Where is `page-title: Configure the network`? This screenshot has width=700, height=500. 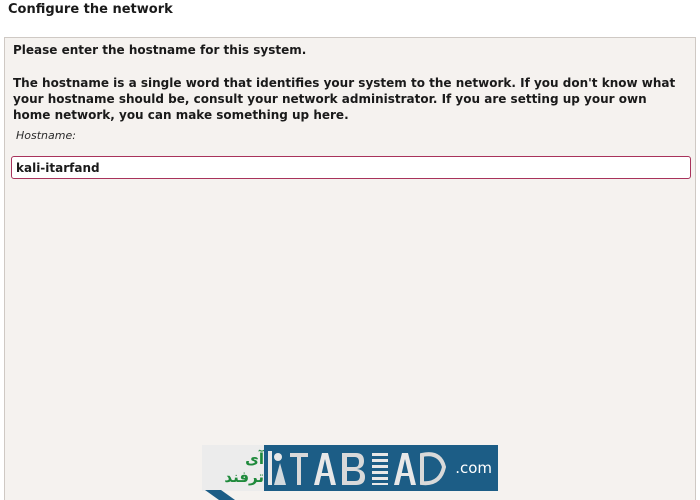
page-title: Configure the network is located at coordinates (90, 9).